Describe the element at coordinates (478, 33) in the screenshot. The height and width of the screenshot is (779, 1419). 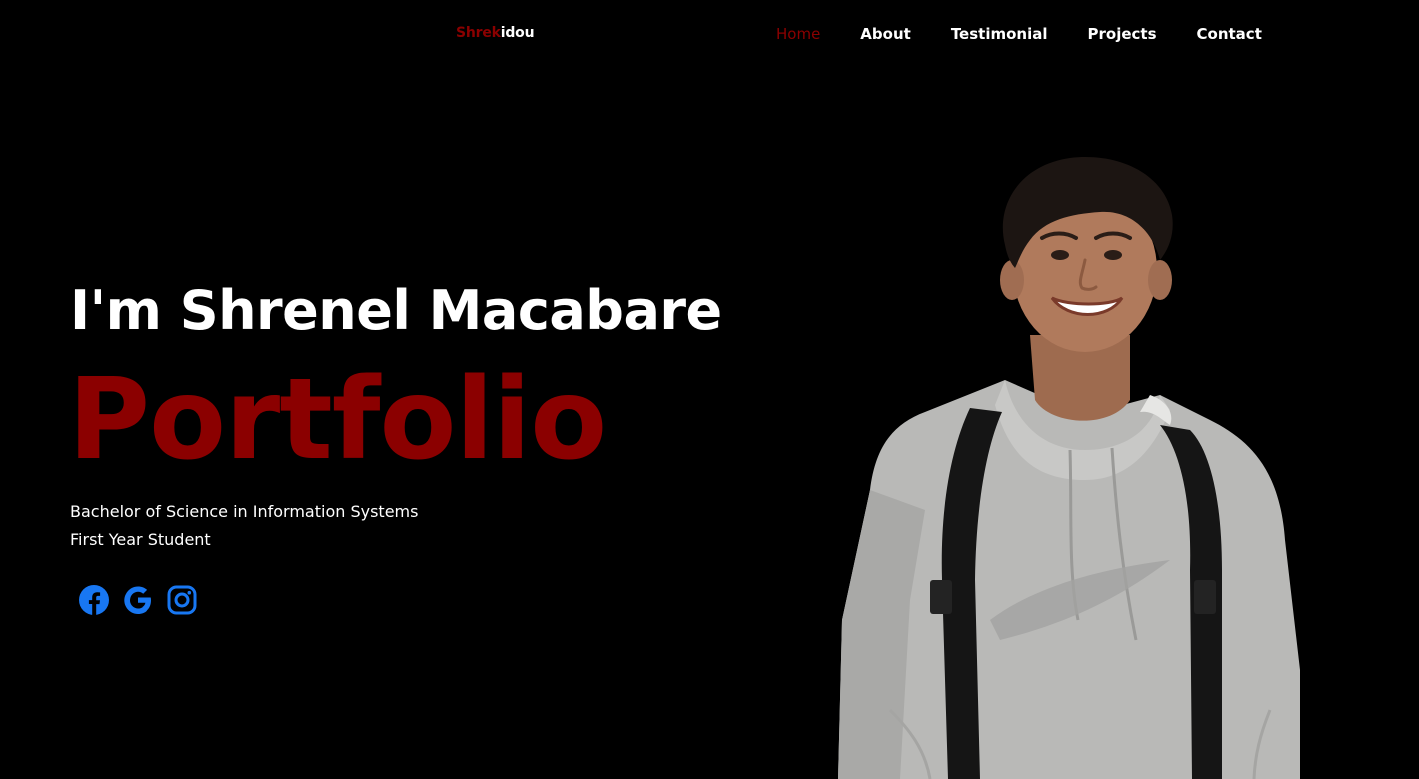
I see `brand-part-1: Shrek` at that location.